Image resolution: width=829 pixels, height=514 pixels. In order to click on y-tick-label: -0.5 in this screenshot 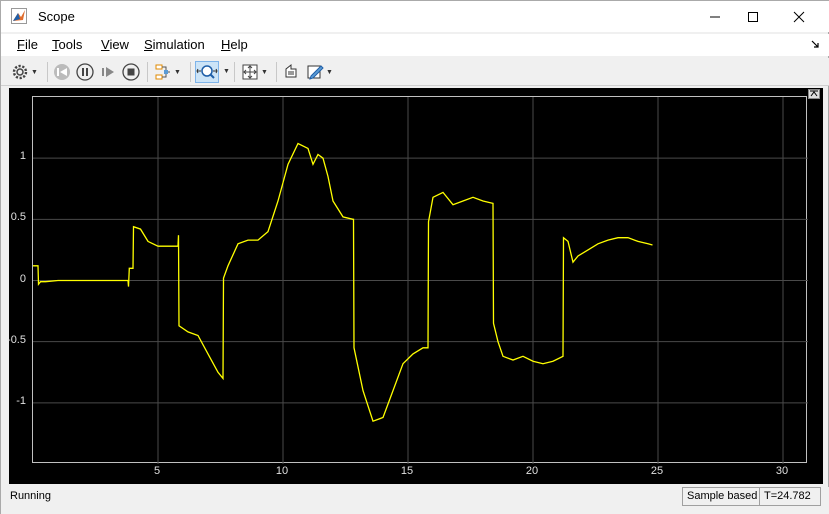, I will do `click(16, 339)`.